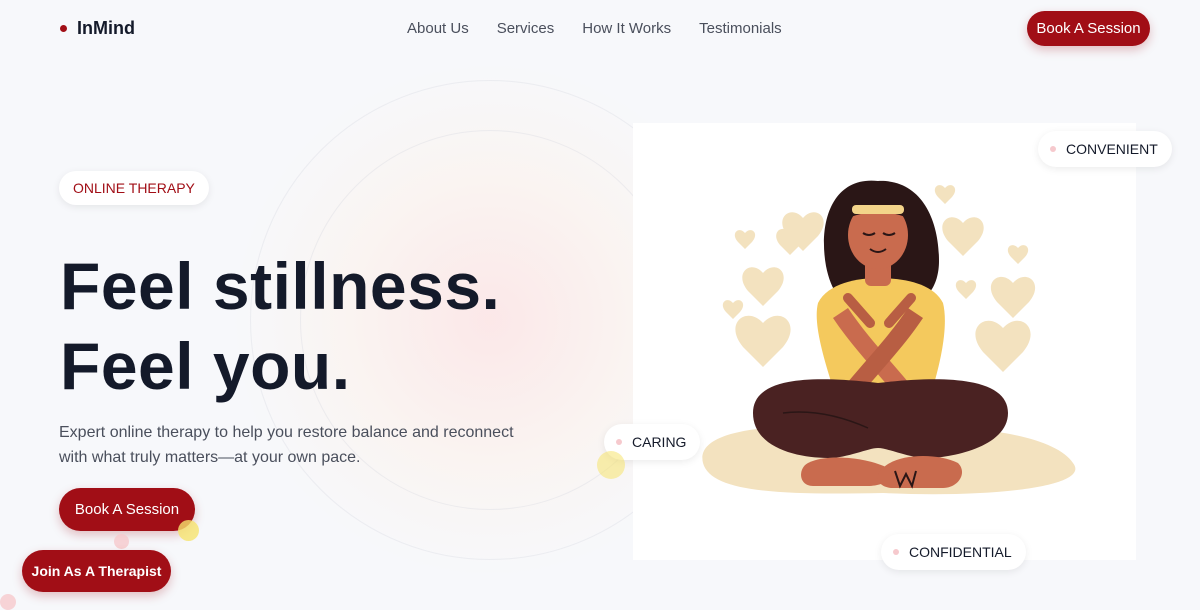 The image size is (1200, 610). I want to click on hero-title: Feel stillness. Feel you., so click(280, 326).